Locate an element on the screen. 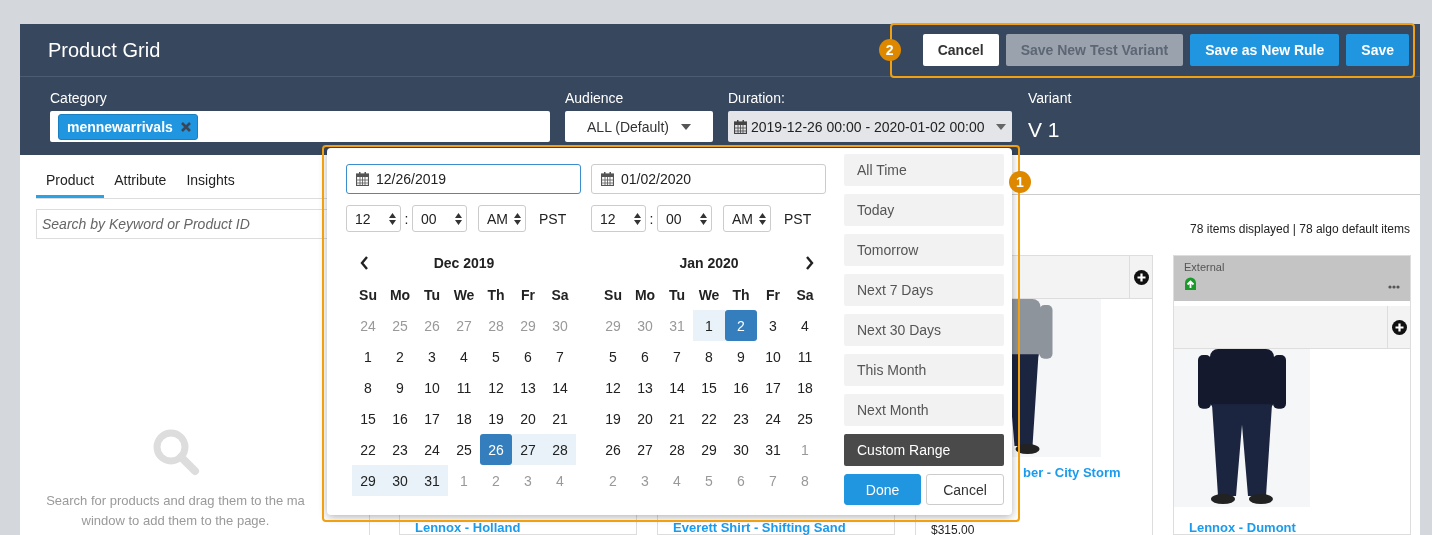 The height and width of the screenshot is (535, 1432). range-option: Next Month is located at coordinates (924, 410).